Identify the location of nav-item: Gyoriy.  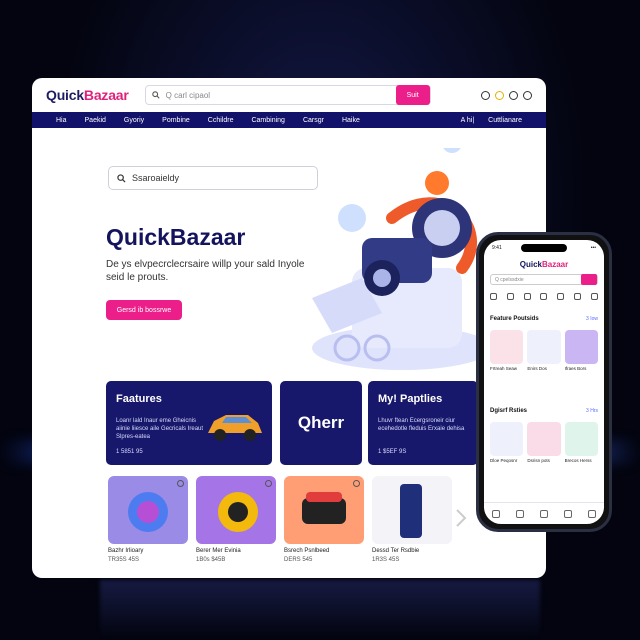
(134, 120).